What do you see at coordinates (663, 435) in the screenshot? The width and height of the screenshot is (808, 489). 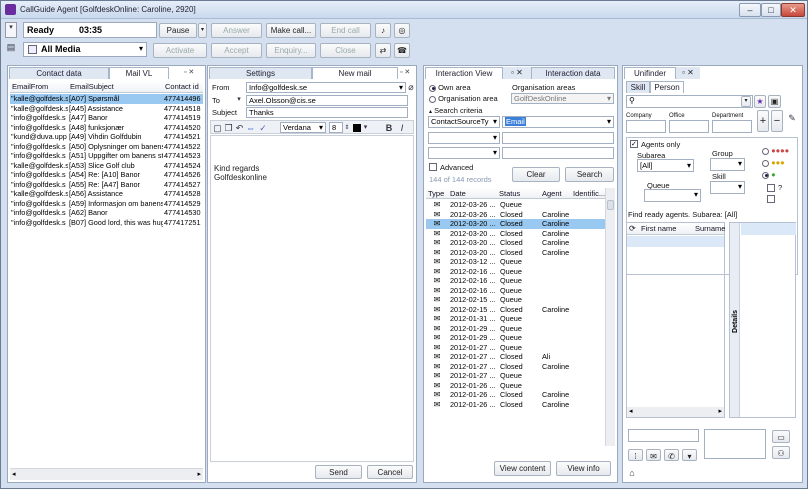 I see `note-input` at bounding box center [663, 435].